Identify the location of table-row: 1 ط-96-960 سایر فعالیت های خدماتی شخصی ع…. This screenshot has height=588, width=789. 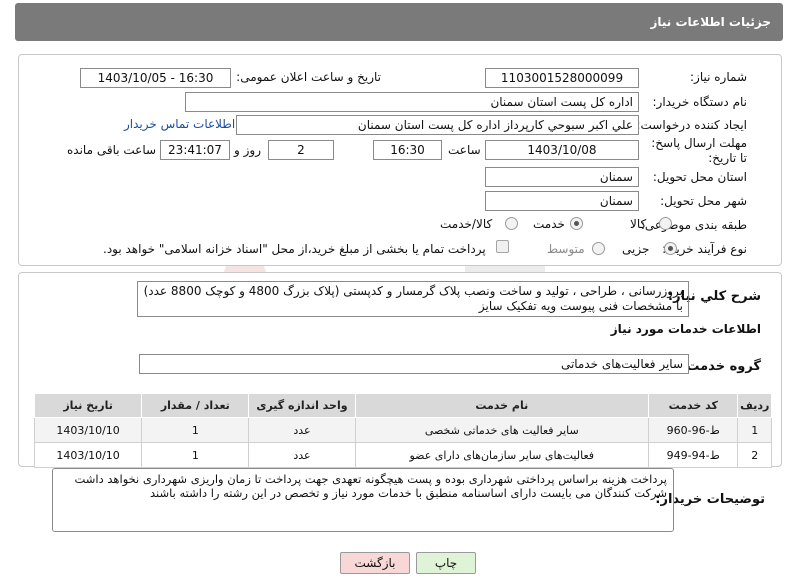
(402, 430).